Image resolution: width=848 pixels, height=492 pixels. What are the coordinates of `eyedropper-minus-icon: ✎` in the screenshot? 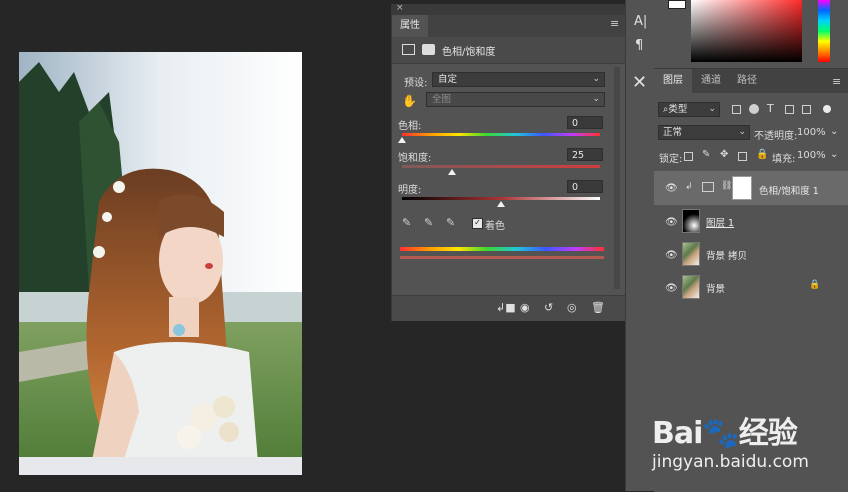 It's located at (450, 222).